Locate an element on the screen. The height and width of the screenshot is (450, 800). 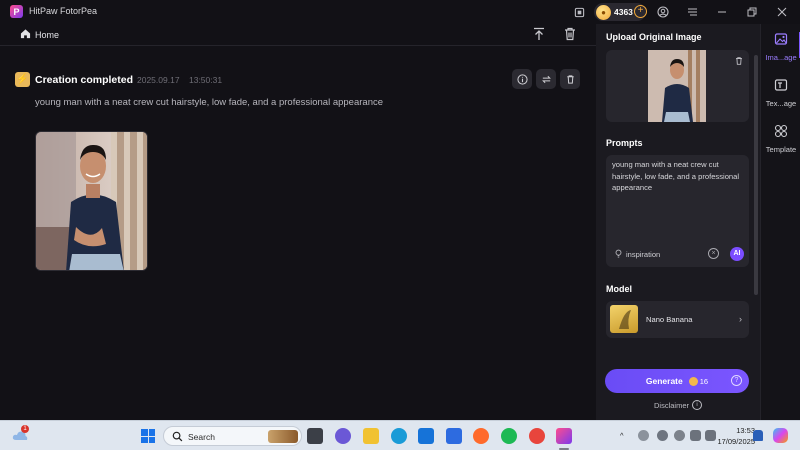
edge-icon is located at coordinates (399, 436).